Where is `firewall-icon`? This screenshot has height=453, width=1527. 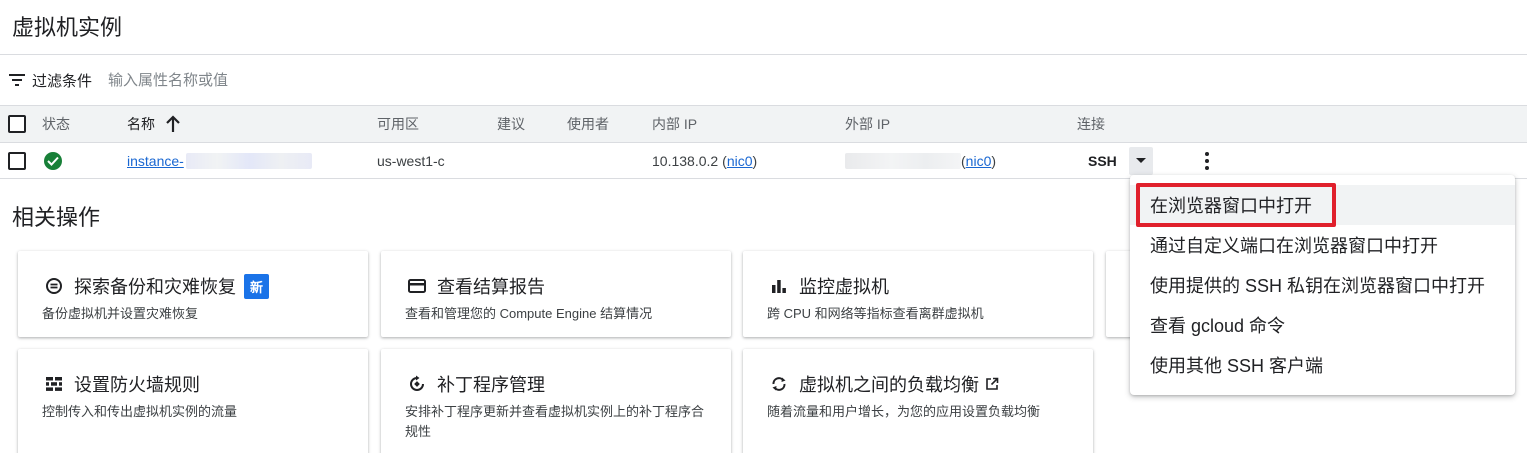
firewall-icon is located at coordinates (54, 384).